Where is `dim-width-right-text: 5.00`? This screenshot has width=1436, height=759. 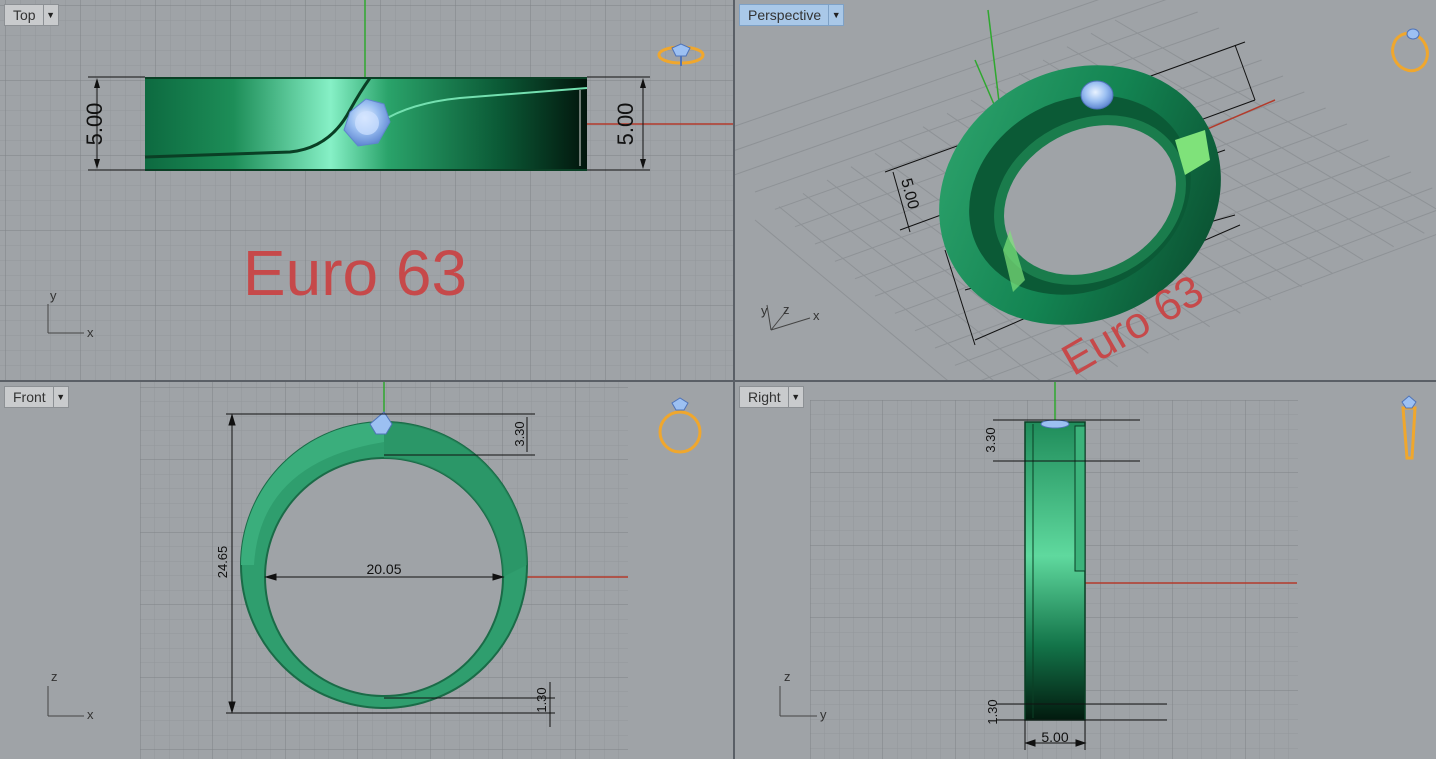 dim-width-right-text: 5.00 is located at coordinates (625, 124).